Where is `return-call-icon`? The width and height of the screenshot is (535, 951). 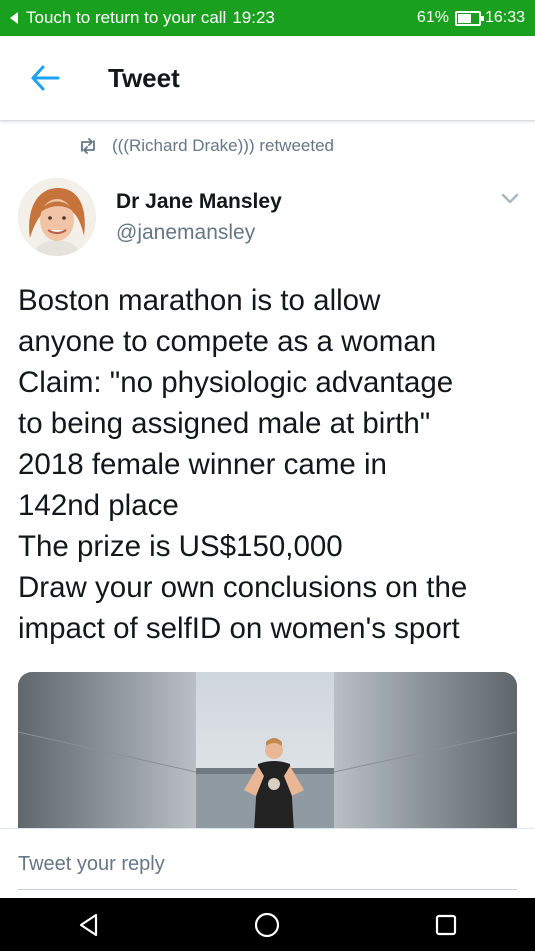
return-call-icon is located at coordinates (14, 18).